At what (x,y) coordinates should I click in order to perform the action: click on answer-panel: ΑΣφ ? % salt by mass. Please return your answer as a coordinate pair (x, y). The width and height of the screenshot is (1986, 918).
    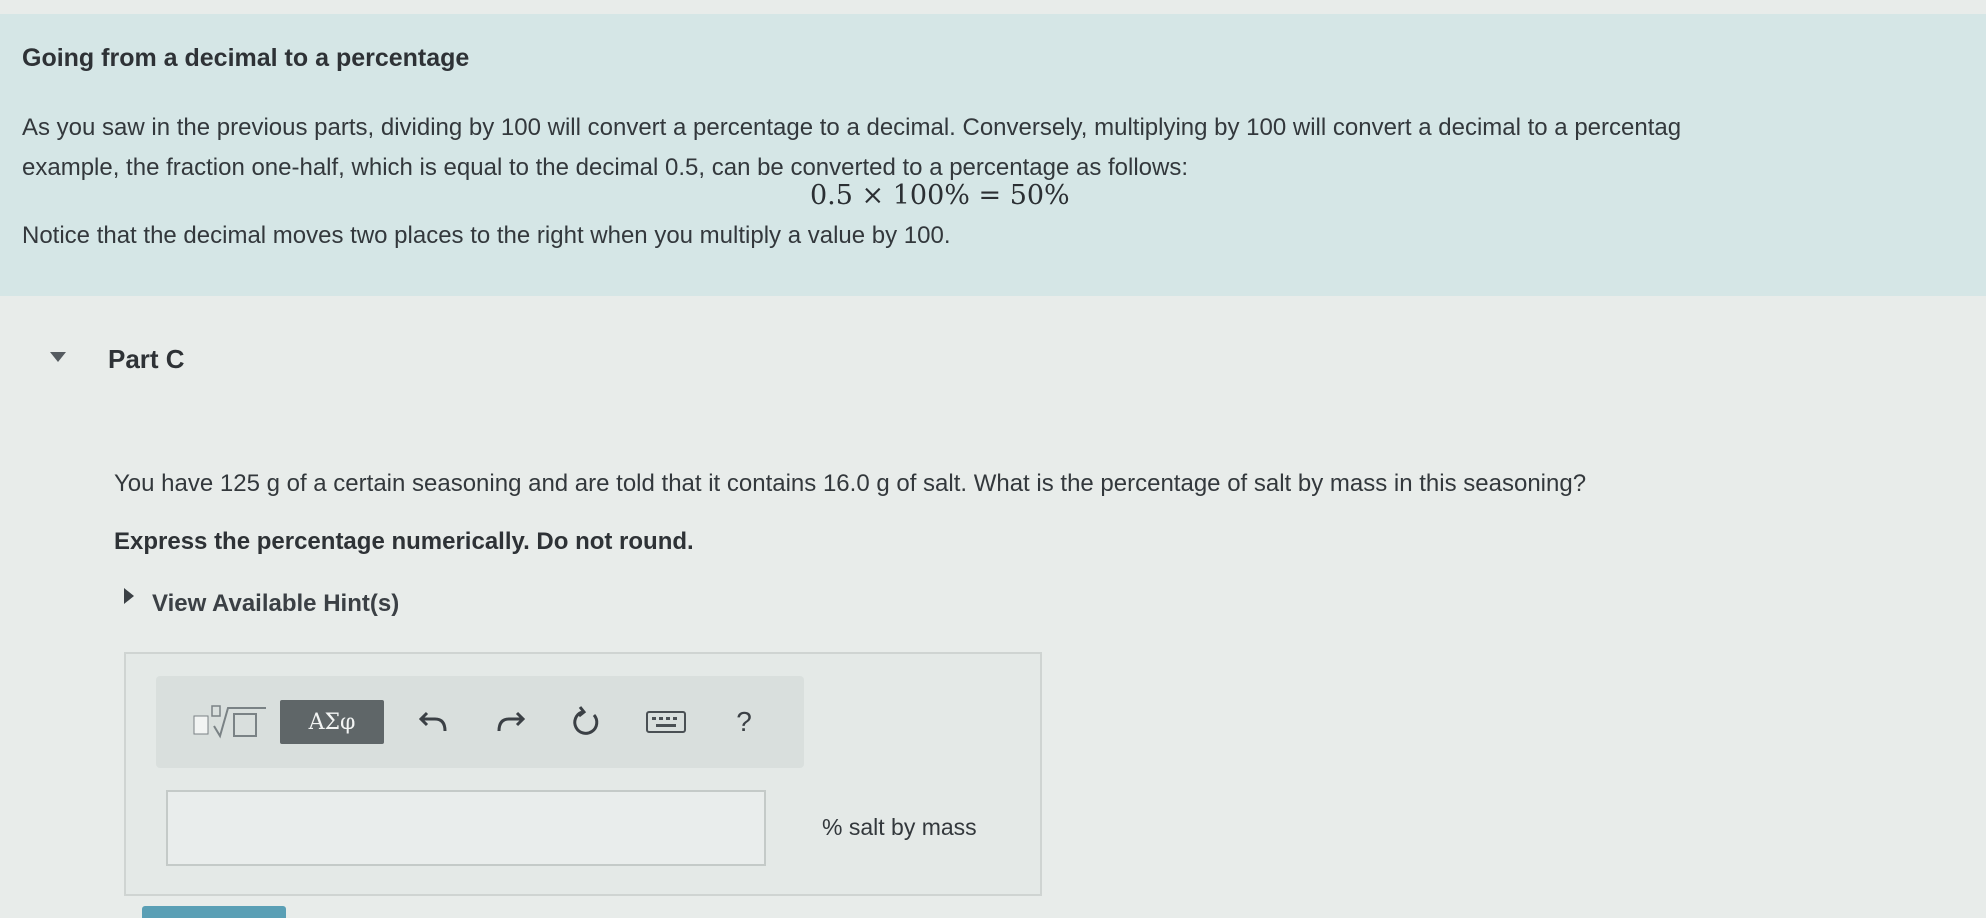
    Looking at the image, I should click on (583, 774).